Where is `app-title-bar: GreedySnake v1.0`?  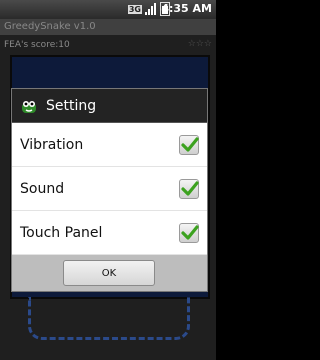
app-title-bar: GreedySnake v1.0 is located at coordinates (108, 27).